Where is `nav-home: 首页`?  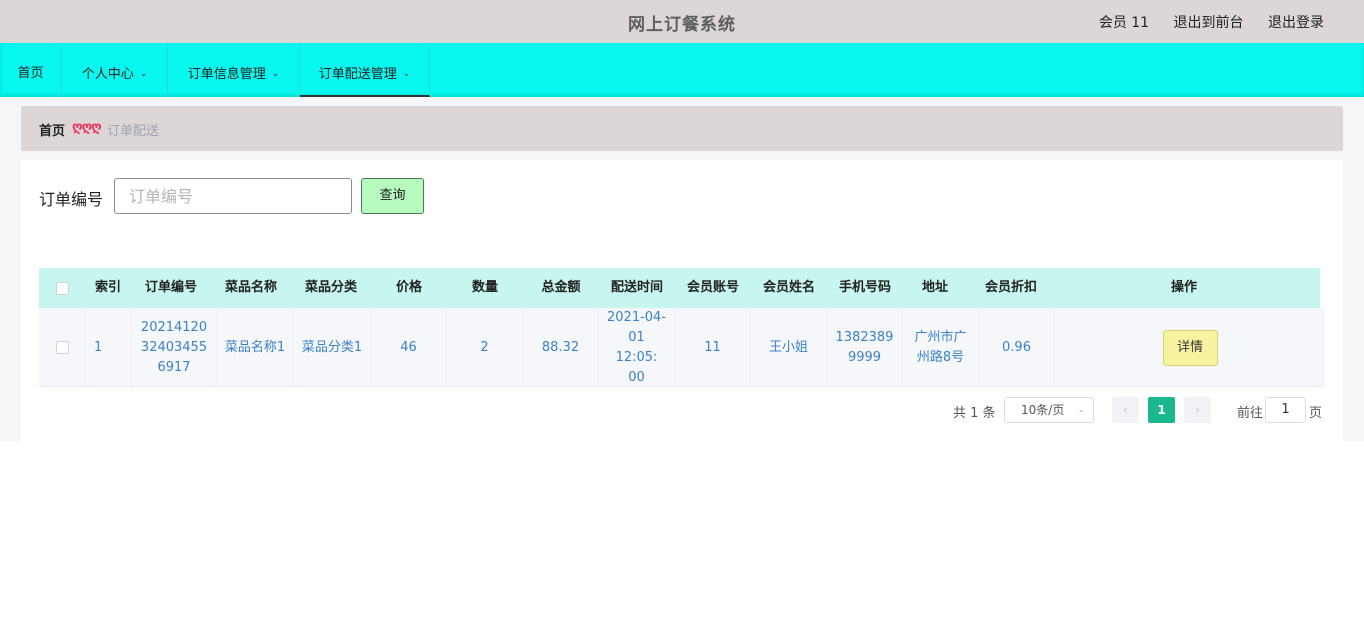 nav-home: 首页 is located at coordinates (31, 70).